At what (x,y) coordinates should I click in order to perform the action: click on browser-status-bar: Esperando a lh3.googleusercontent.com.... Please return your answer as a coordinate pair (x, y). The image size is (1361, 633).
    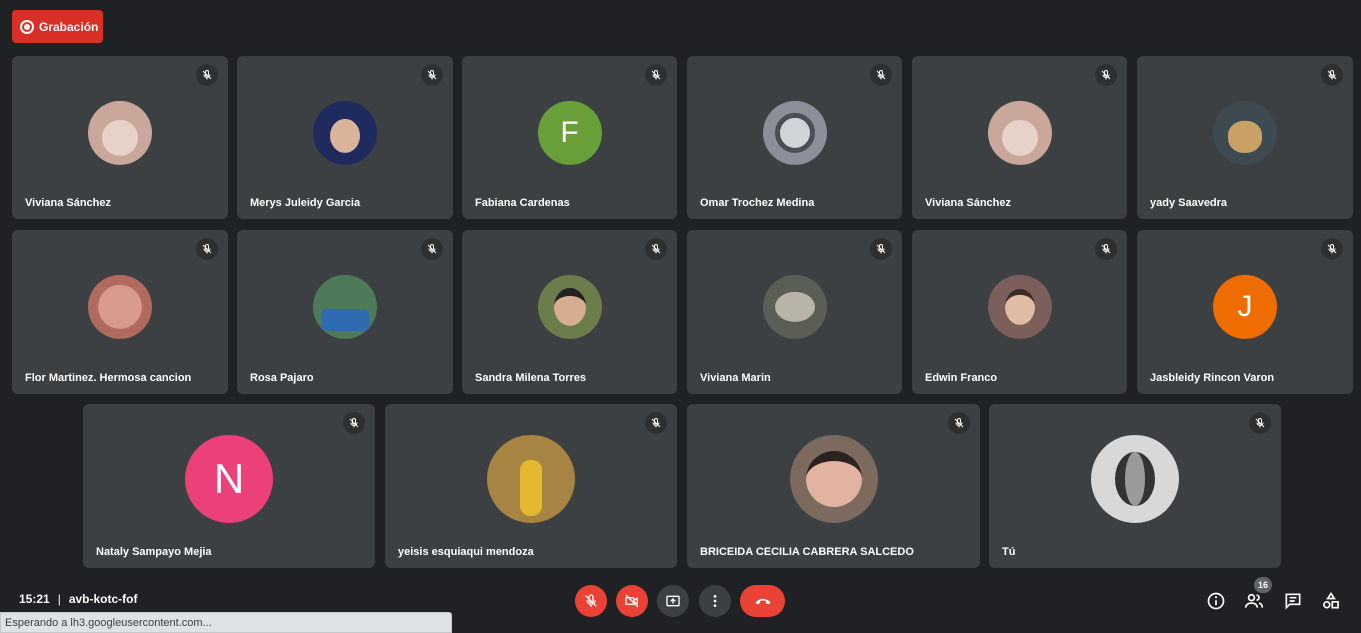
    Looking at the image, I should click on (226, 622).